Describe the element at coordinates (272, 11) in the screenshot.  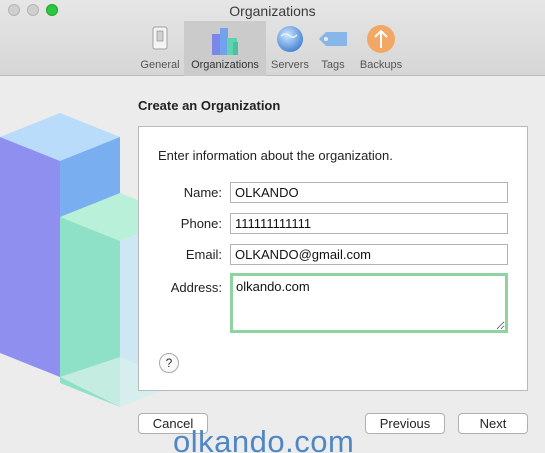
I see `window-title: Organizations` at that location.